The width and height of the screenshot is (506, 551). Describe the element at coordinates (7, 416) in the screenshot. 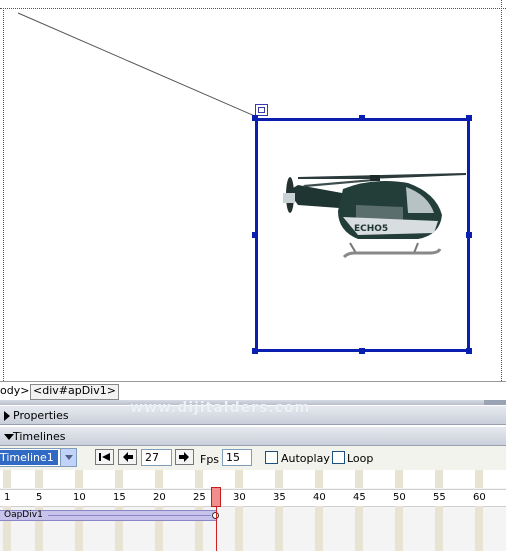

I see `expand-arrow-icon` at that location.